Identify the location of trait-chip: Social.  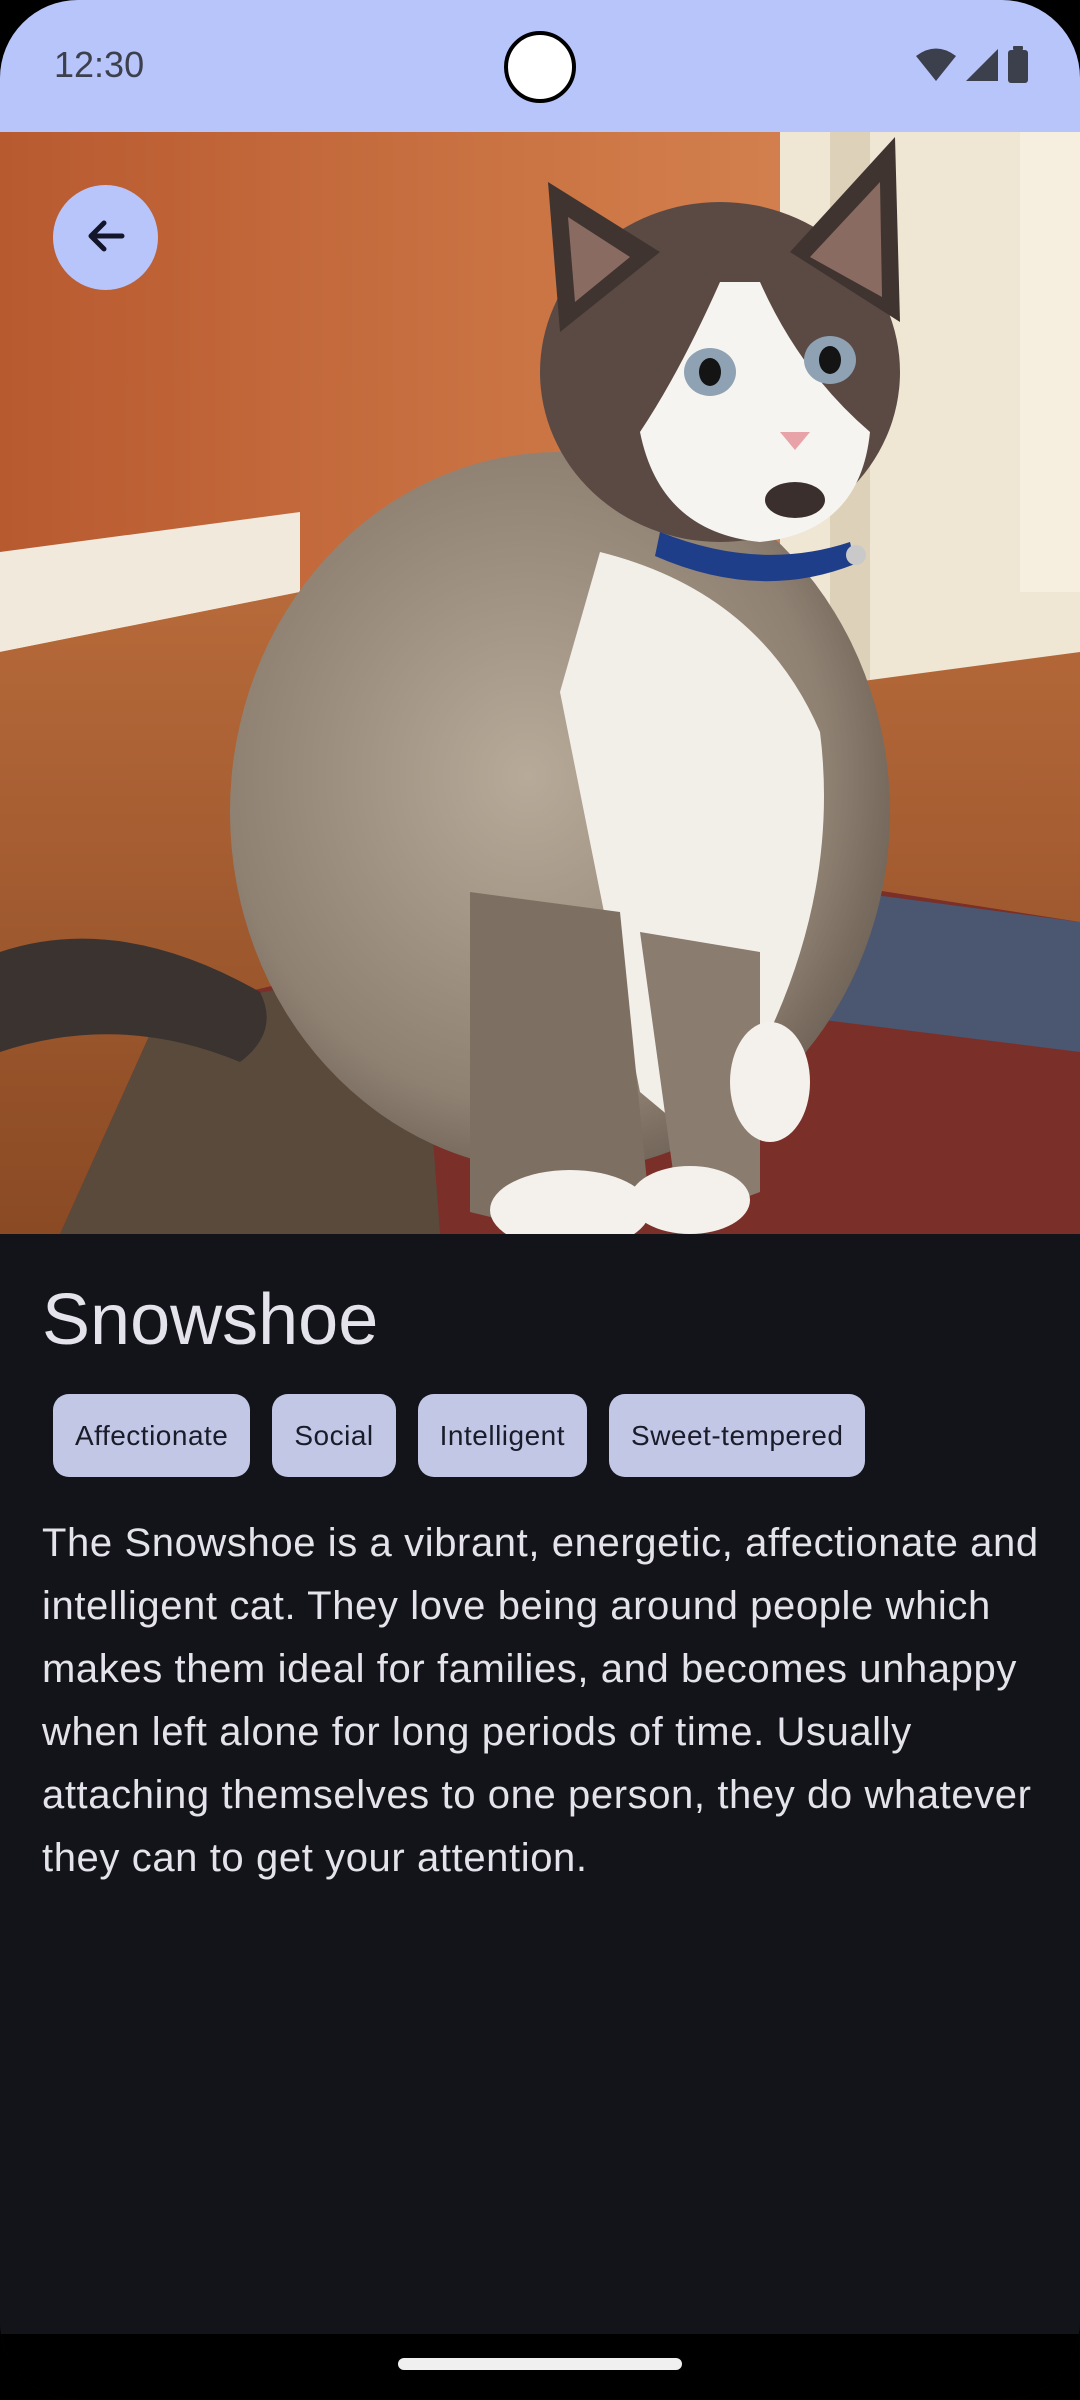
(334, 1435).